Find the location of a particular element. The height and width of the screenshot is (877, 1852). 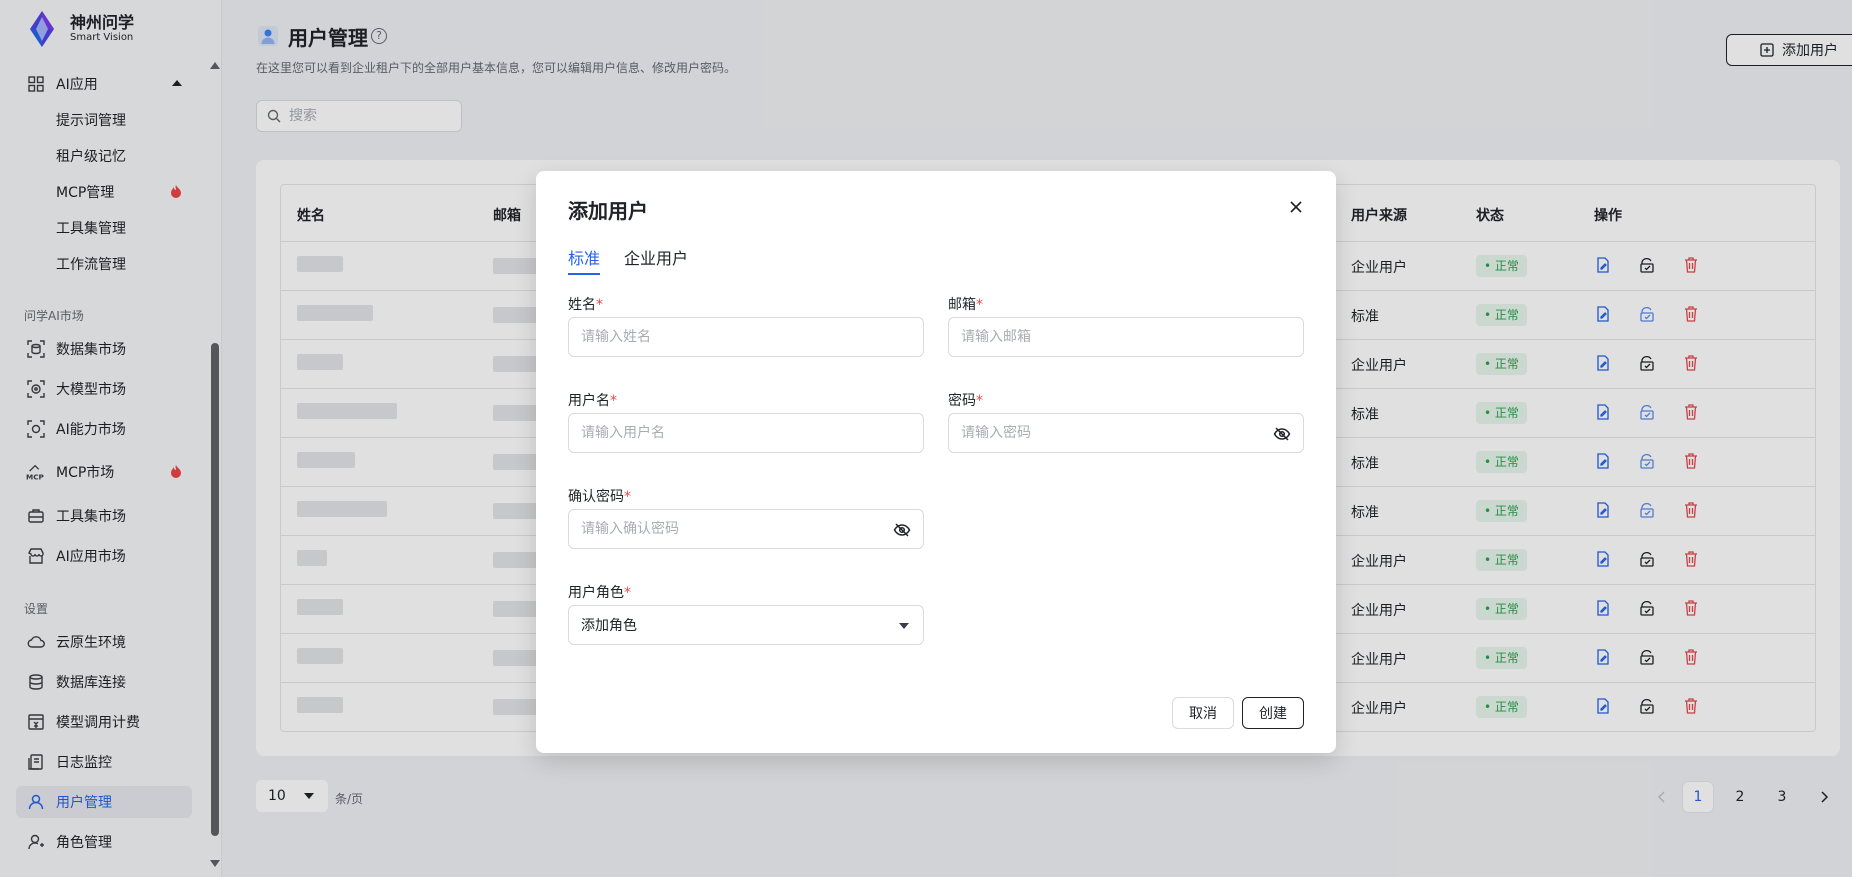

tab-standard: 标准 is located at coordinates (584, 257).